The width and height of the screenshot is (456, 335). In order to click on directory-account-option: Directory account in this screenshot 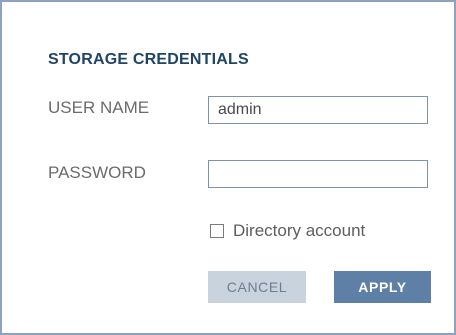, I will do `click(287, 231)`.